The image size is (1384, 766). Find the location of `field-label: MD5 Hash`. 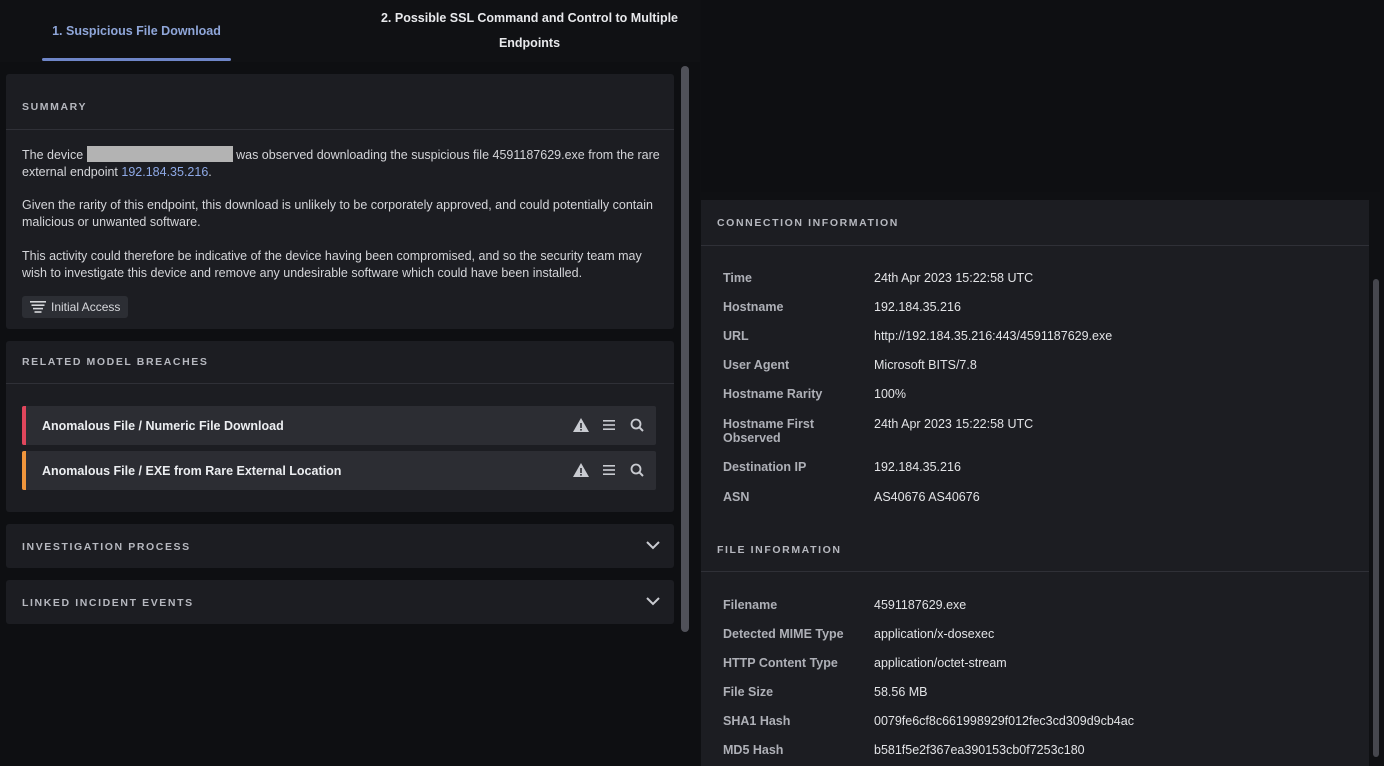

field-label: MD5 Hash is located at coordinates (753, 750).